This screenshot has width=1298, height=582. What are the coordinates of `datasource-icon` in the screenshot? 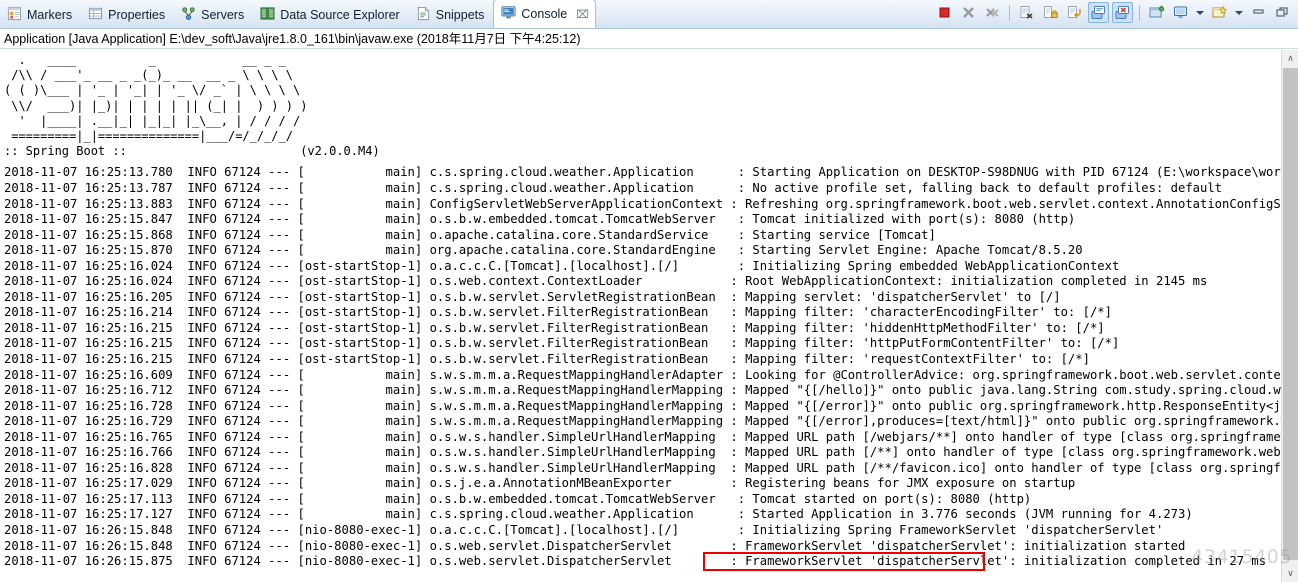 It's located at (267, 15).